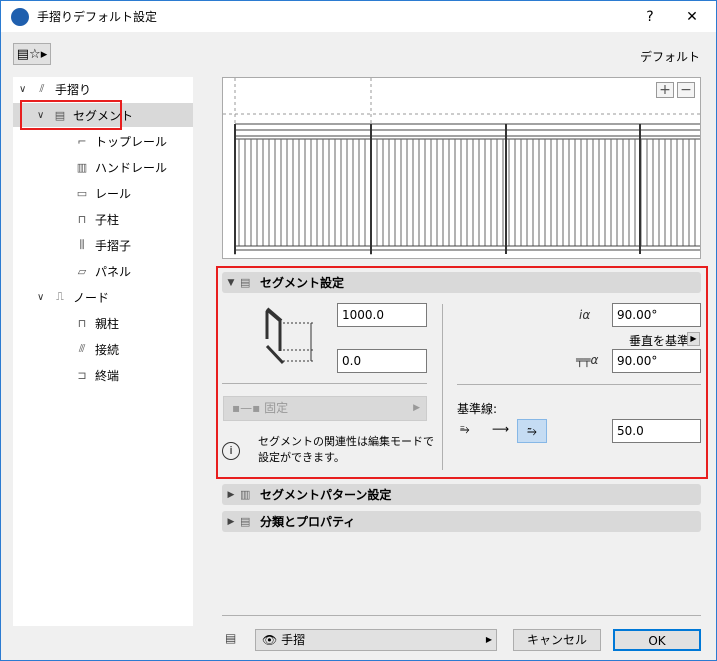 Image resolution: width=717 pixels, height=661 pixels. Describe the element at coordinates (231, 451) in the screenshot. I see `info-icon: i` at that location.